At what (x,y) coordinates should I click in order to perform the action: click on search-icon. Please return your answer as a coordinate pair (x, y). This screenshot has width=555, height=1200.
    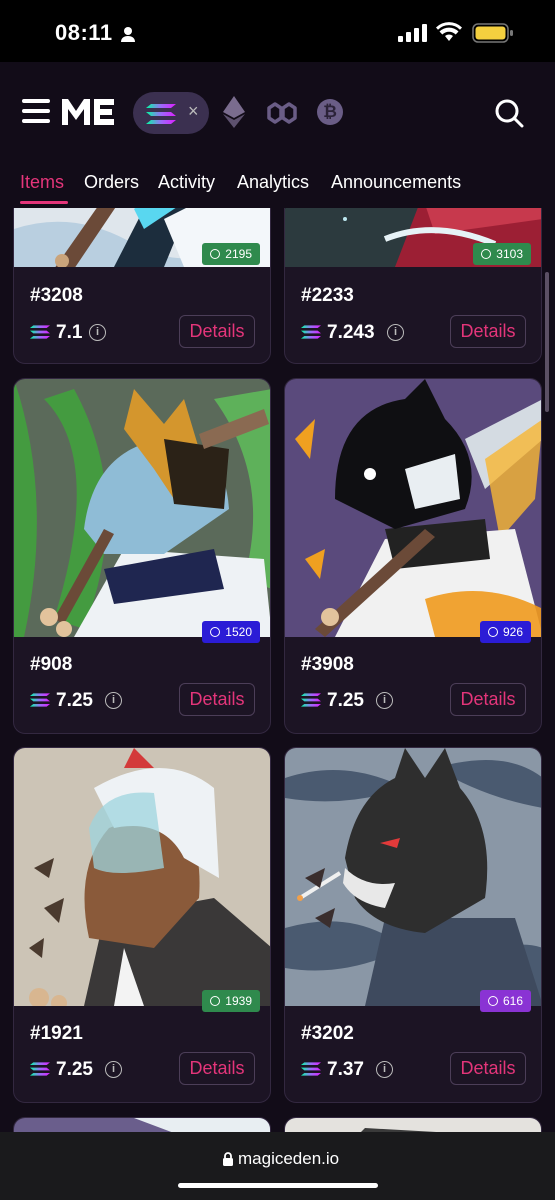
    Looking at the image, I should click on (509, 113).